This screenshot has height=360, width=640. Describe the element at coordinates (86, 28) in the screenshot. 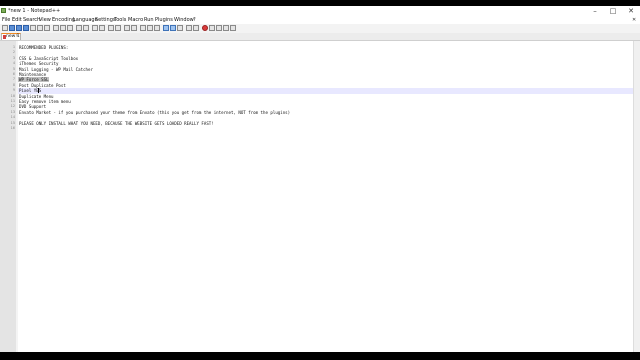

I see `redo-icon` at that location.